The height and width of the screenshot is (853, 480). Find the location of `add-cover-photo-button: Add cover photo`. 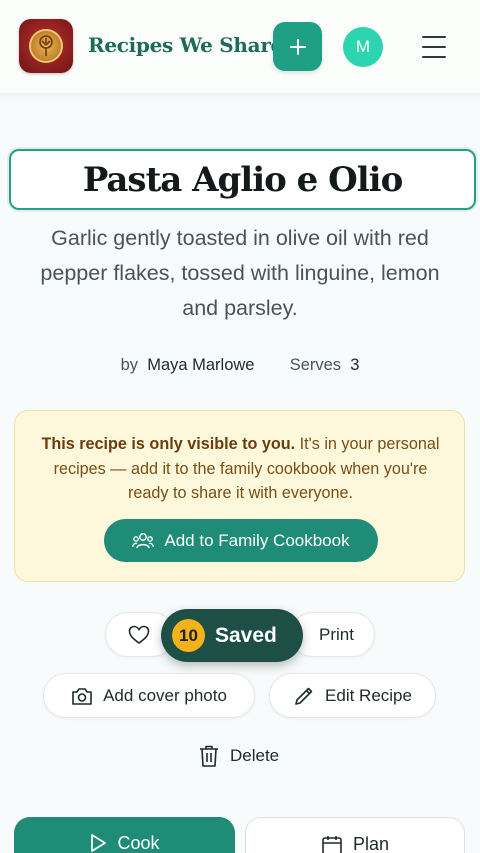

add-cover-photo-button: Add cover photo is located at coordinates (149, 695).